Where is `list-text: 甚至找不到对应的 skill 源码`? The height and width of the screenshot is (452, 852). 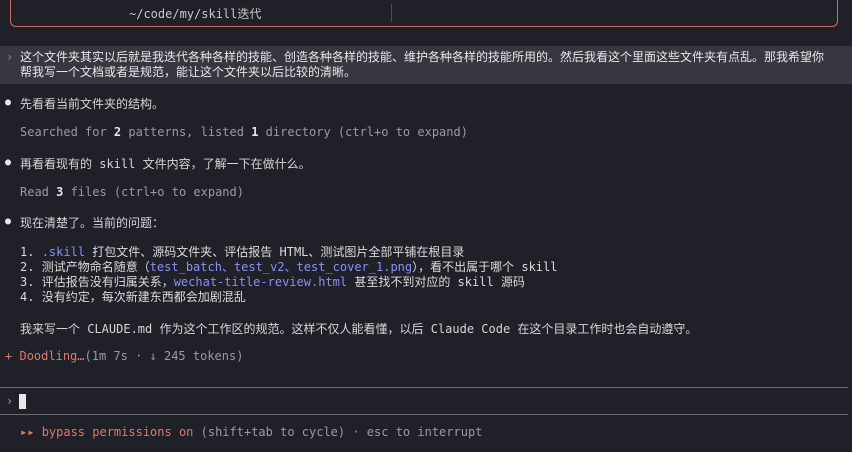
list-text: 甚至找不到对应的 skill 源码 is located at coordinates (436, 282).